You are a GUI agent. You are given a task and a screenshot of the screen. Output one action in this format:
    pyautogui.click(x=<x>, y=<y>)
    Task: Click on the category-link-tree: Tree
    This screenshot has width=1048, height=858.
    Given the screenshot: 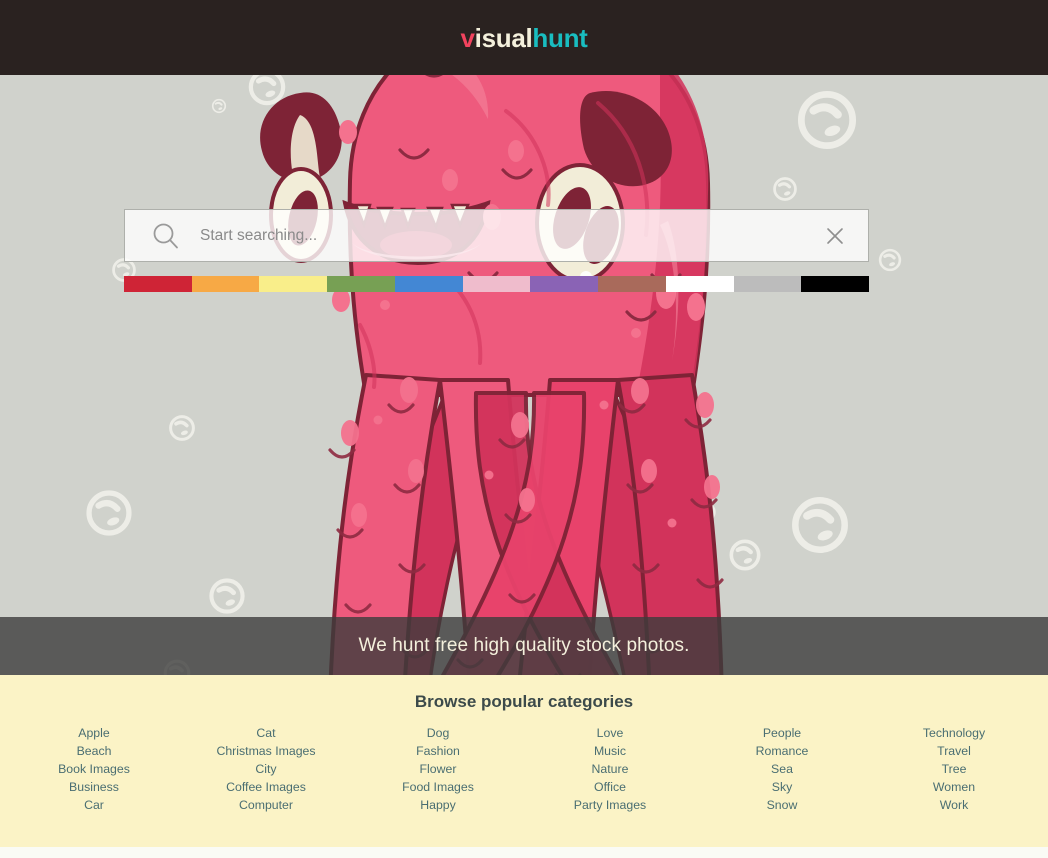 What is the action you would take?
    pyautogui.click(x=954, y=769)
    